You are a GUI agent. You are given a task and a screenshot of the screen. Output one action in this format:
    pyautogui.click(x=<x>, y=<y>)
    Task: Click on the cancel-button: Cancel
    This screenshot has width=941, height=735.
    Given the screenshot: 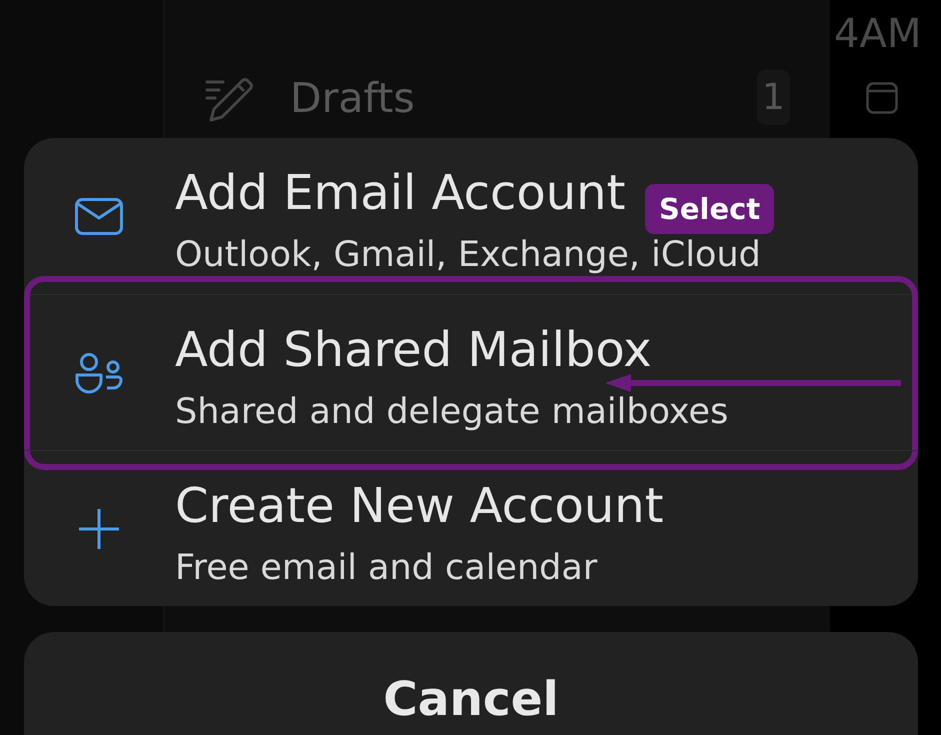 What is the action you would take?
    pyautogui.click(x=471, y=683)
    